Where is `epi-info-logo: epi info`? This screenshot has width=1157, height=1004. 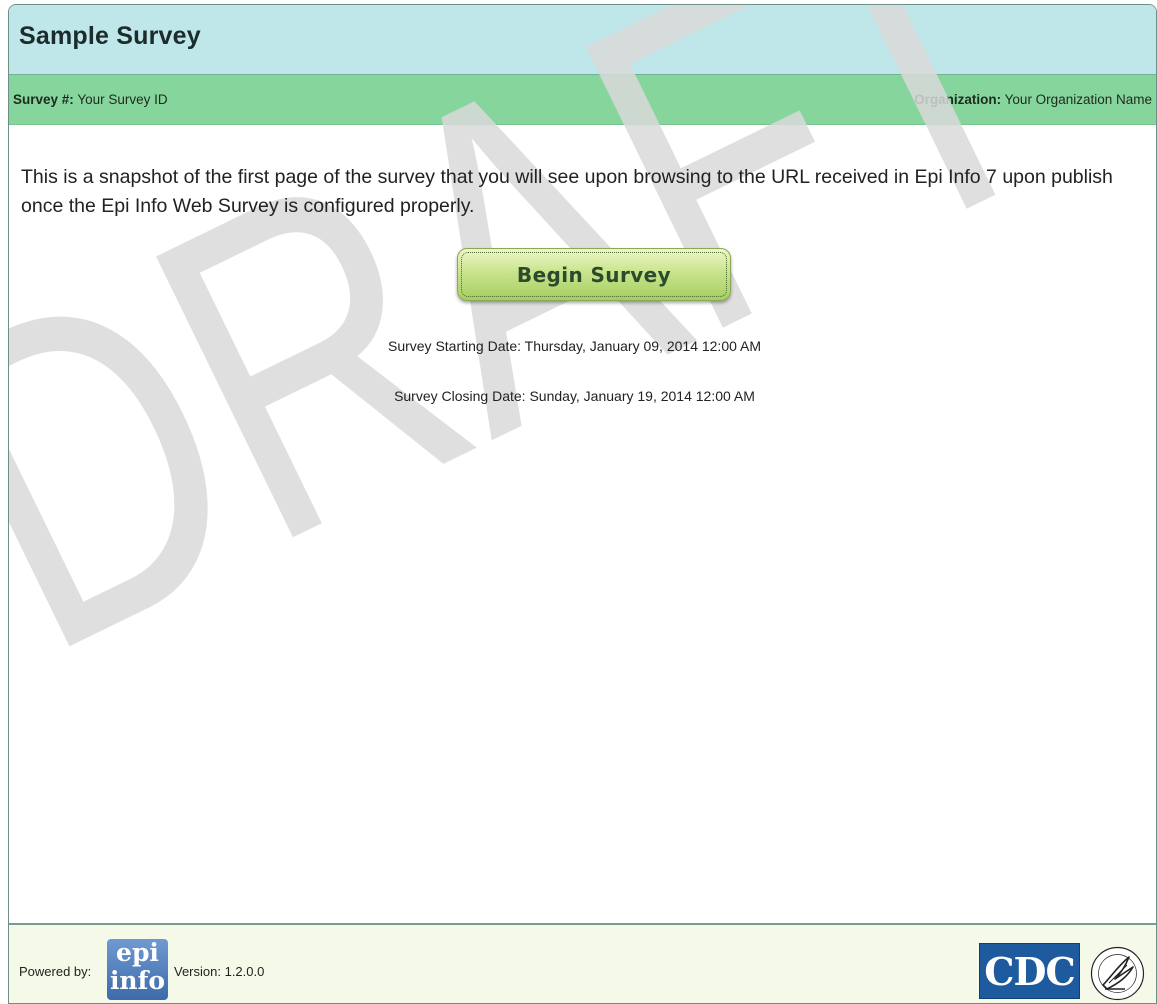
epi-info-logo: epi info is located at coordinates (137, 969).